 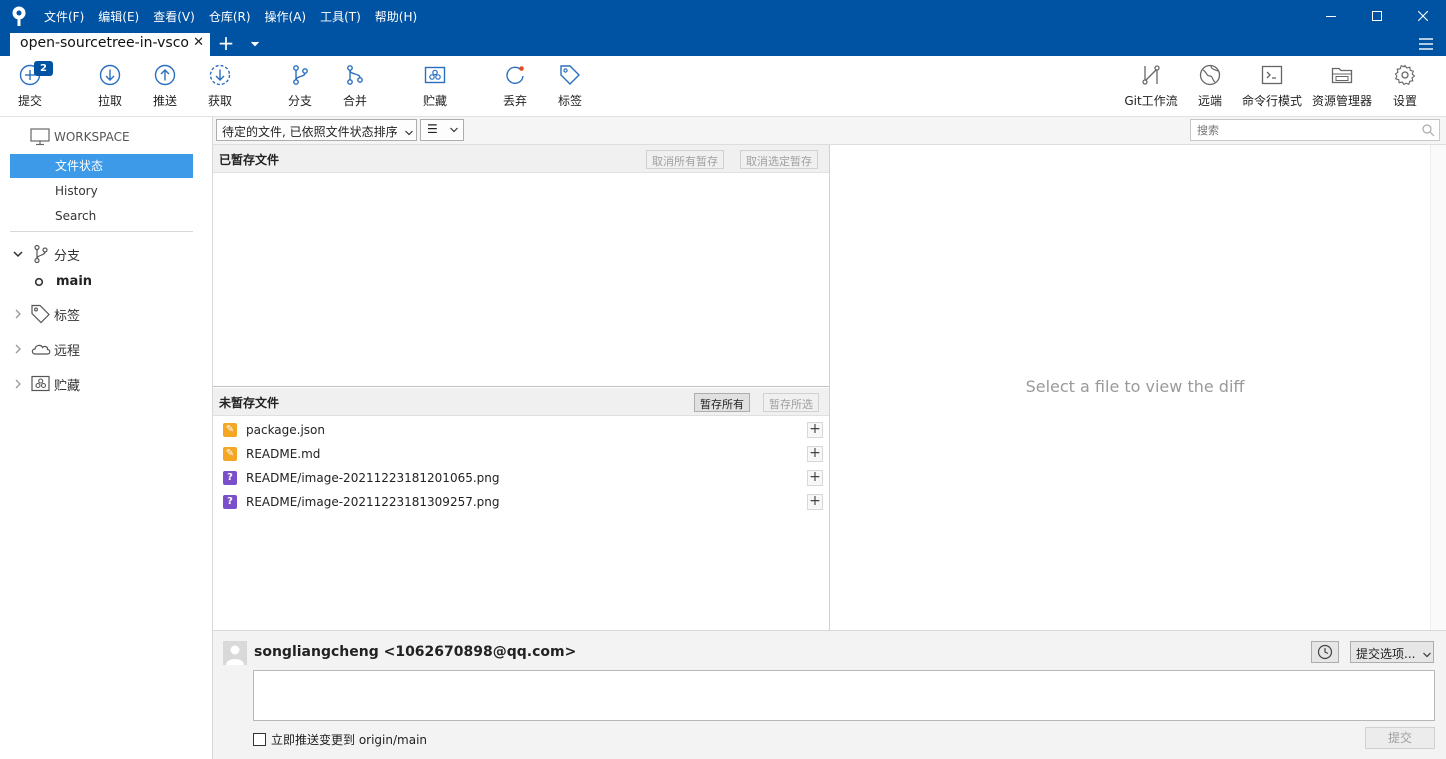 I want to click on view-mode-dropdown: ☰, so click(x=442, y=130).